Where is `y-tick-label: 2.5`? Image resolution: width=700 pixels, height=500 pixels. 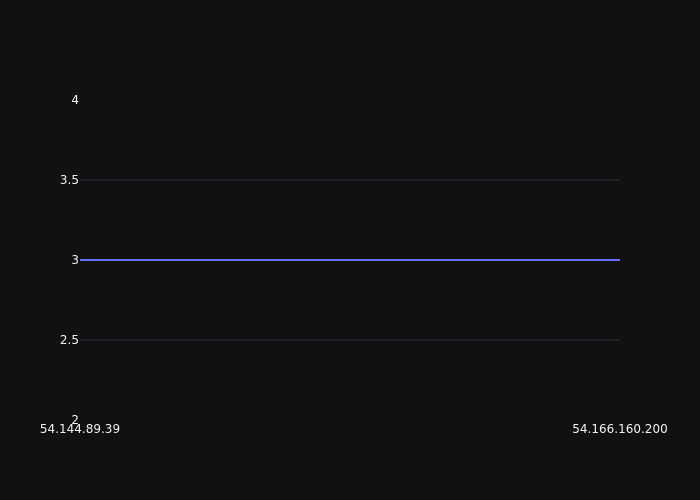 y-tick-label: 2.5 is located at coordinates (69, 340).